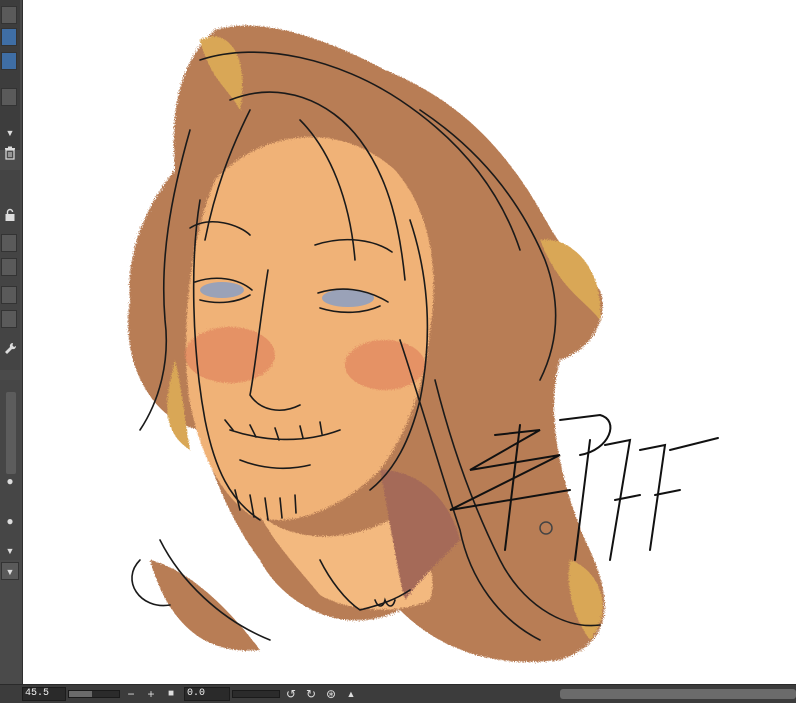  What do you see at coordinates (44, 694) in the screenshot?
I see `zoom-field: 45.5` at bounding box center [44, 694].